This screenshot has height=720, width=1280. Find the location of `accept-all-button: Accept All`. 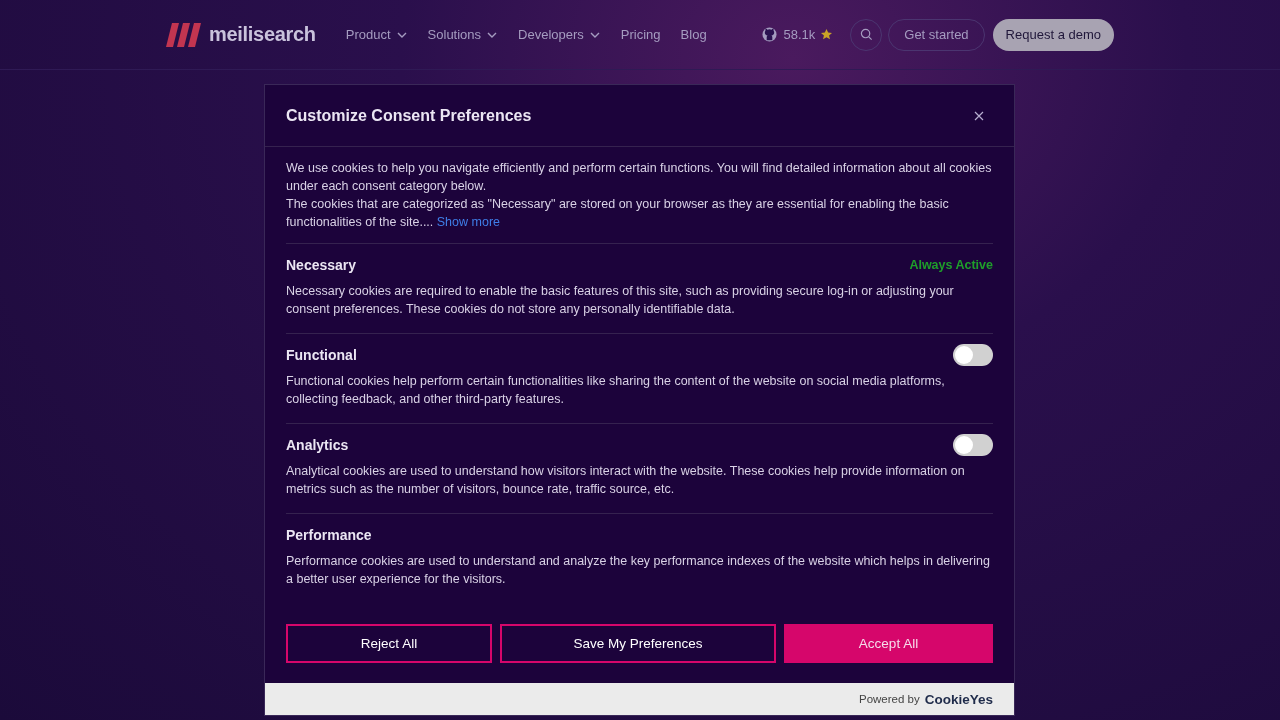

accept-all-button: Accept All is located at coordinates (888, 643).